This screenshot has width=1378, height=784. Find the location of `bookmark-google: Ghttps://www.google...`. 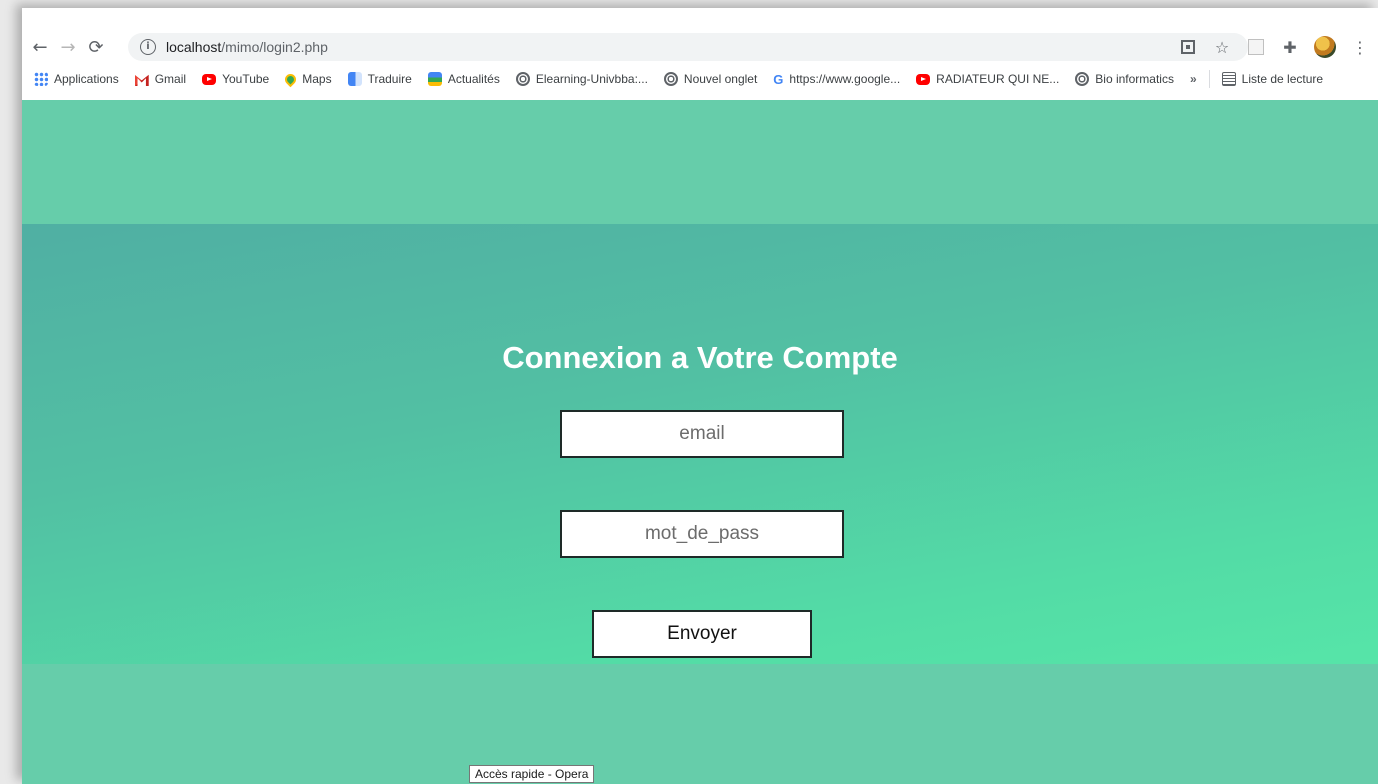

bookmark-google: Ghttps://www.google... is located at coordinates (836, 79).